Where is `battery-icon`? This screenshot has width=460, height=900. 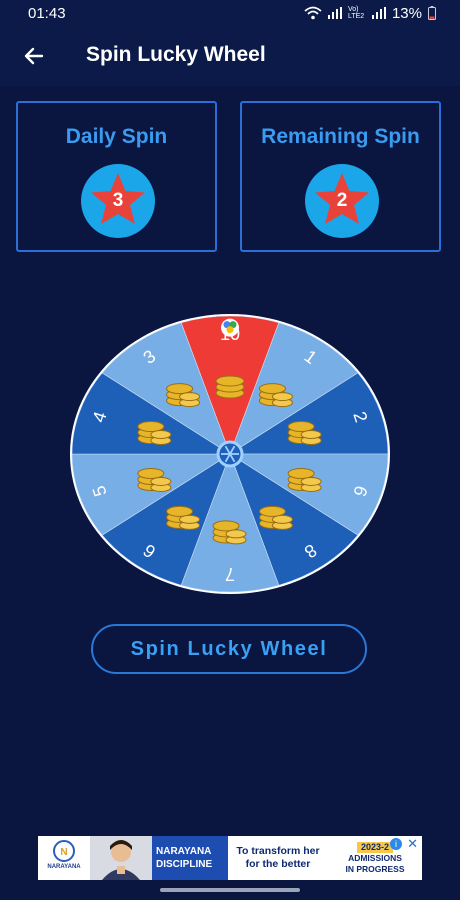
battery-icon is located at coordinates (432, 13).